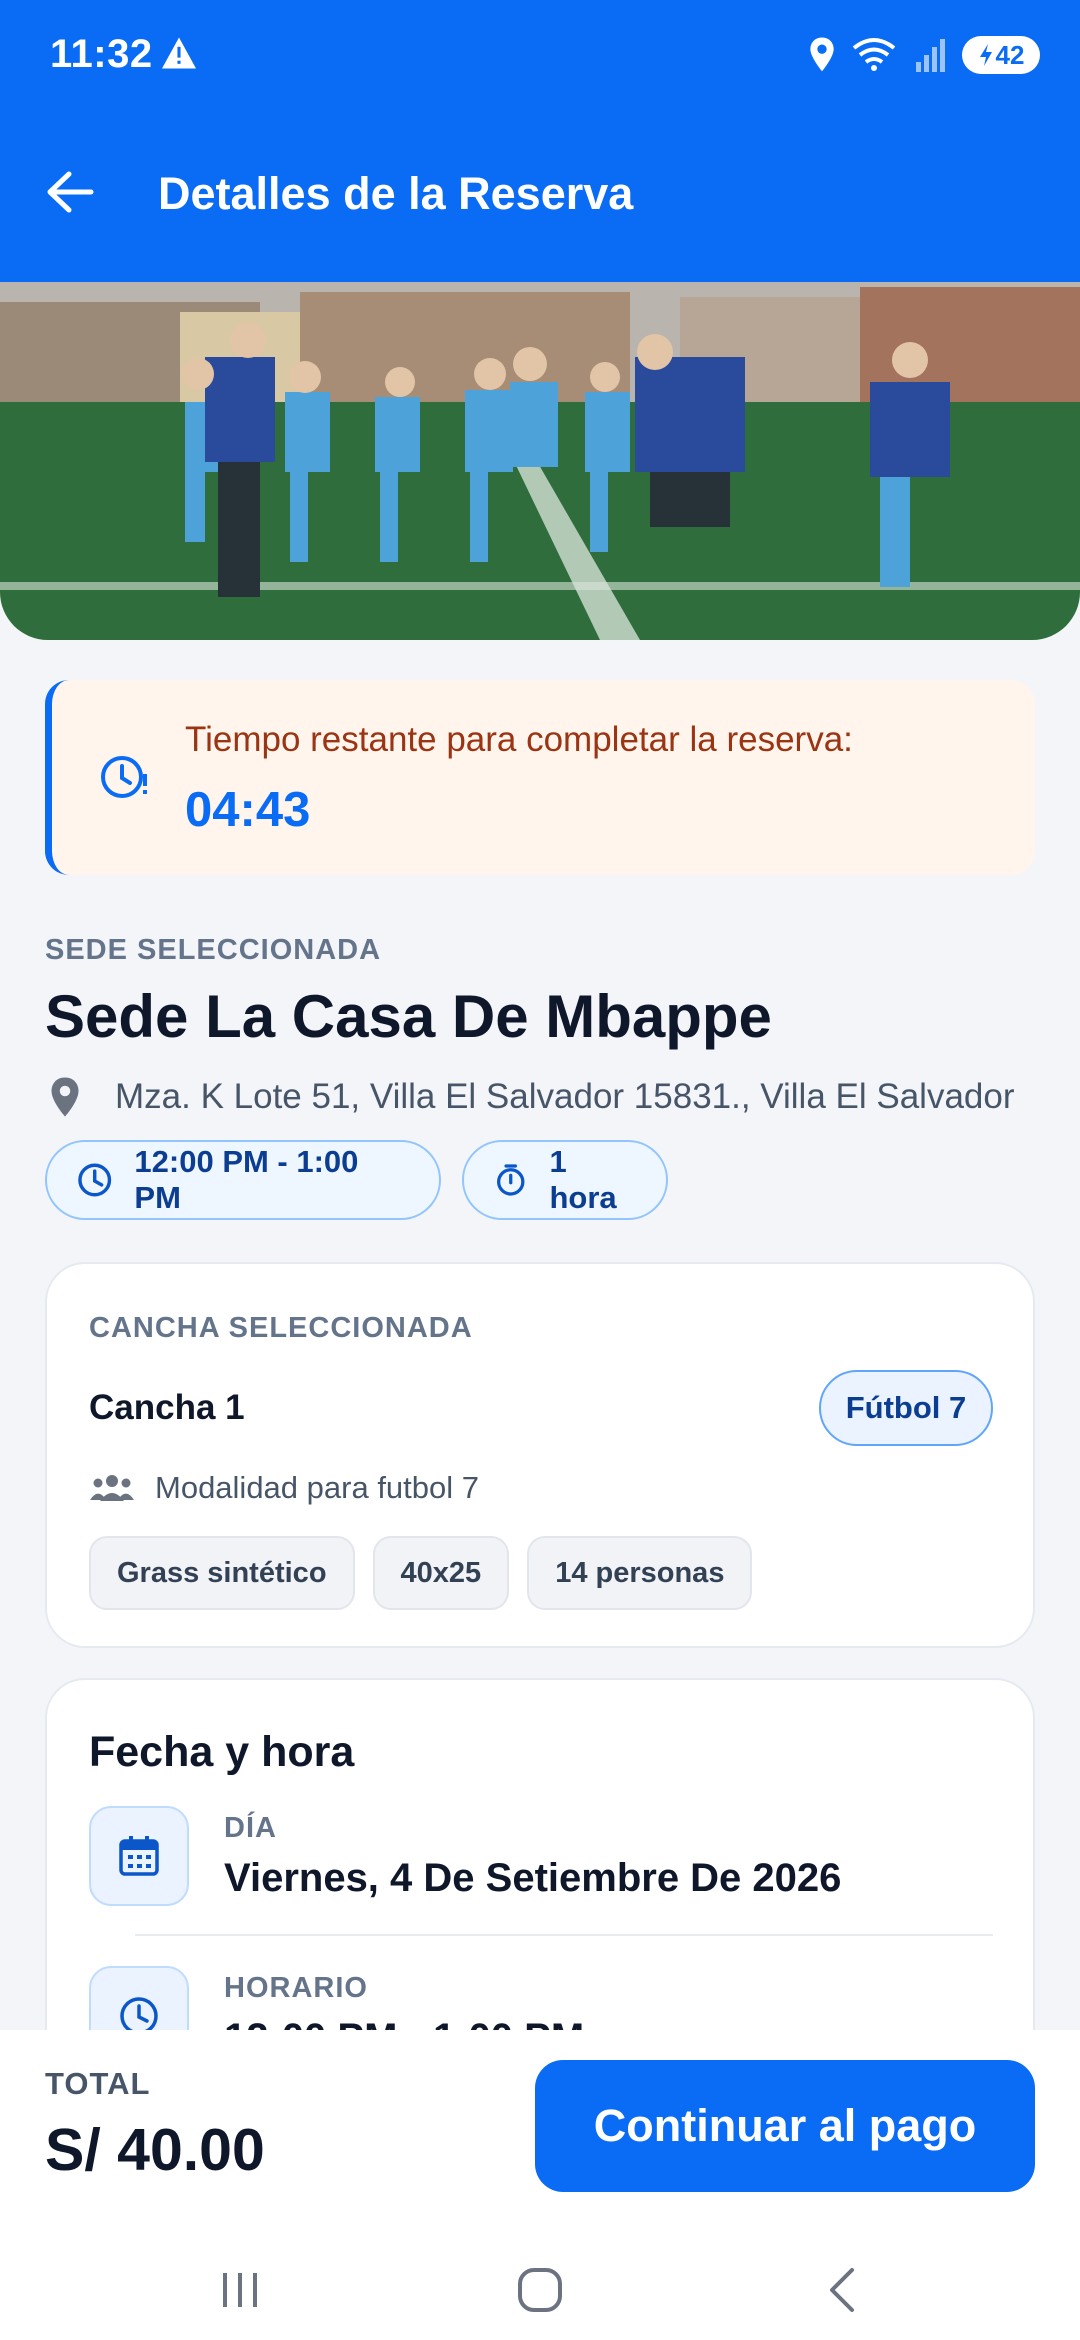 This screenshot has height=2340, width=1080. What do you see at coordinates (1010, 54) in the screenshot?
I see `battery-level: 42` at bounding box center [1010, 54].